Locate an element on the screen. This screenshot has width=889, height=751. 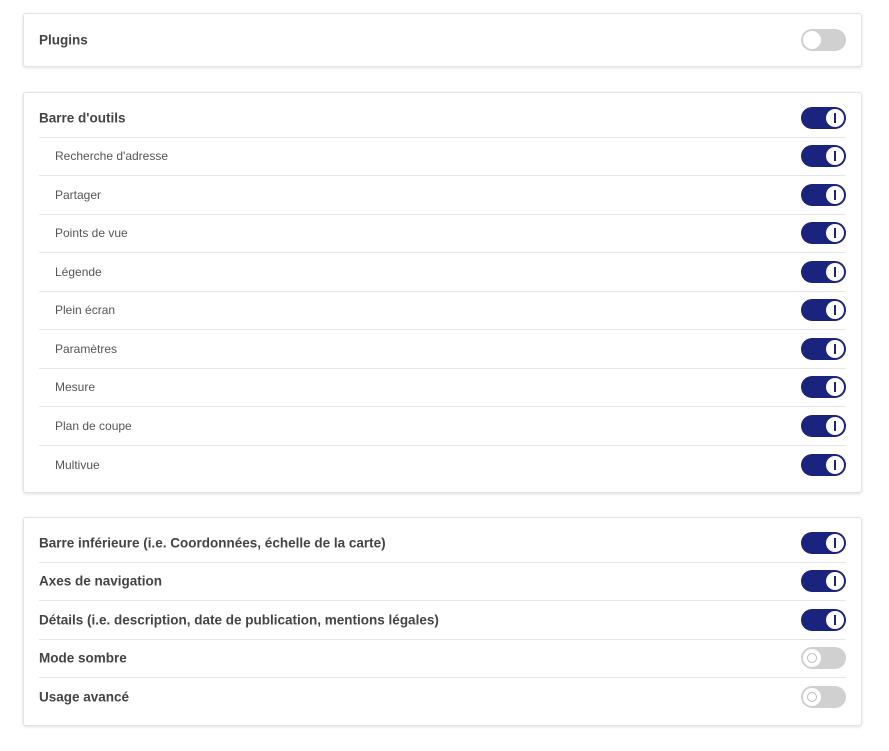
share-toggle is located at coordinates (823, 194).